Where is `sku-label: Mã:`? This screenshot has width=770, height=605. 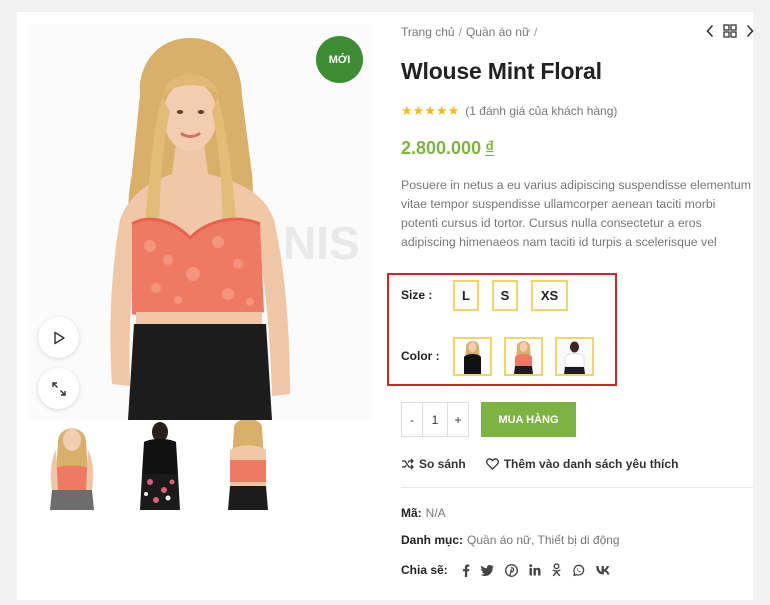 sku-label: Mã: is located at coordinates (411, 513).